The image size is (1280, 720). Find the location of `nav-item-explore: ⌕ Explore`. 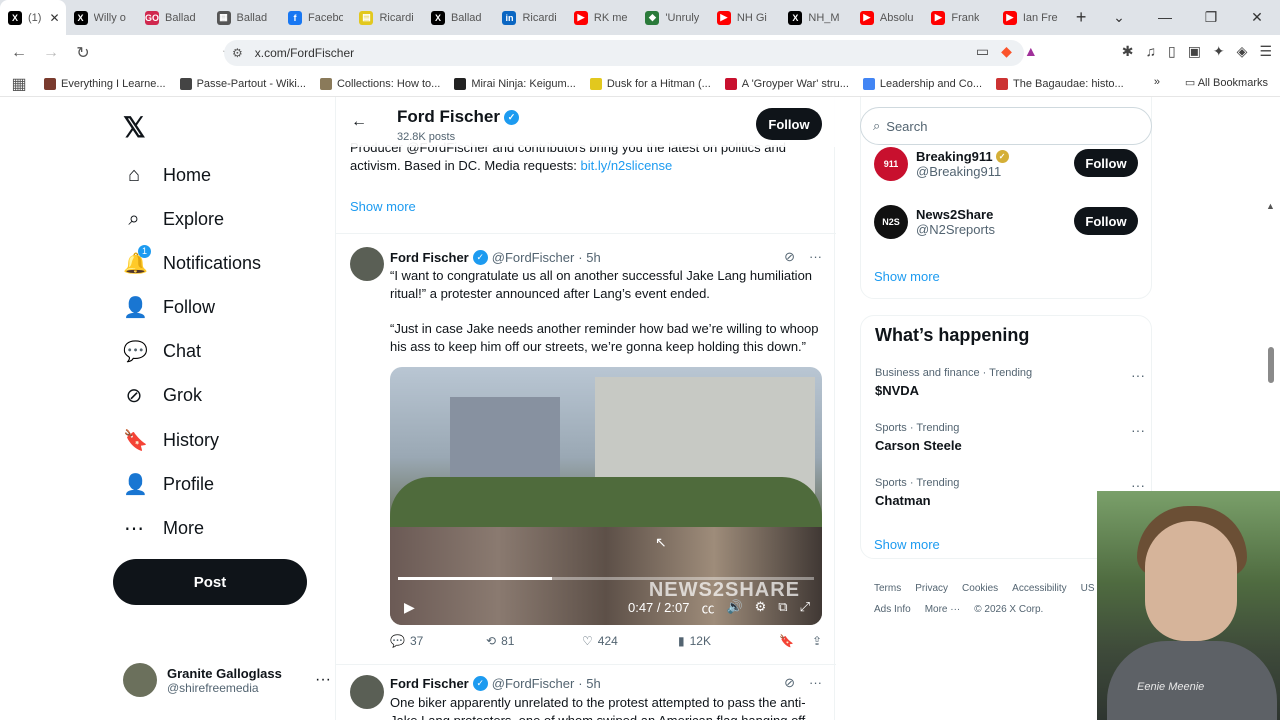

nav-item-explore: ⌕ Explore is located at coordinates (173, 219).